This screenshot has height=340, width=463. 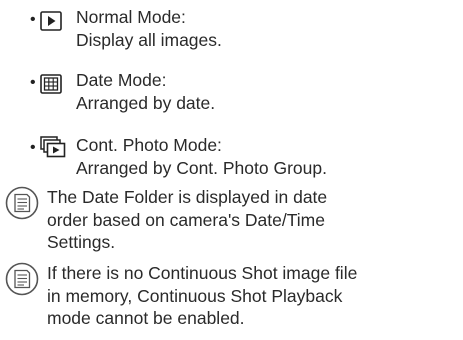 What do you see at coordinates (121, 80) in the screenshot?
I see `mode-title: Date Mode:` at bounding box center [121, 80].